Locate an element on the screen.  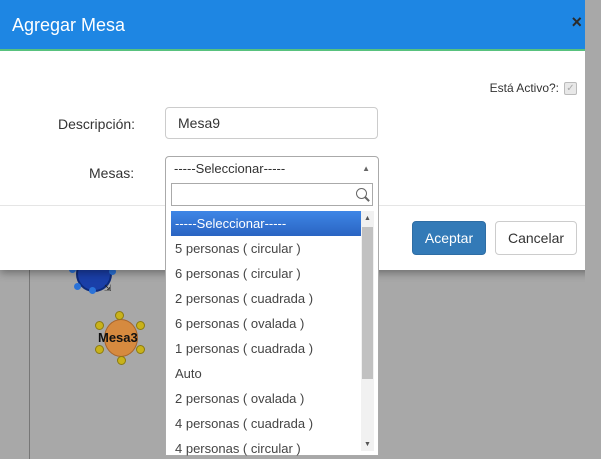
close-icon: × is located at coordinates (576, 22).